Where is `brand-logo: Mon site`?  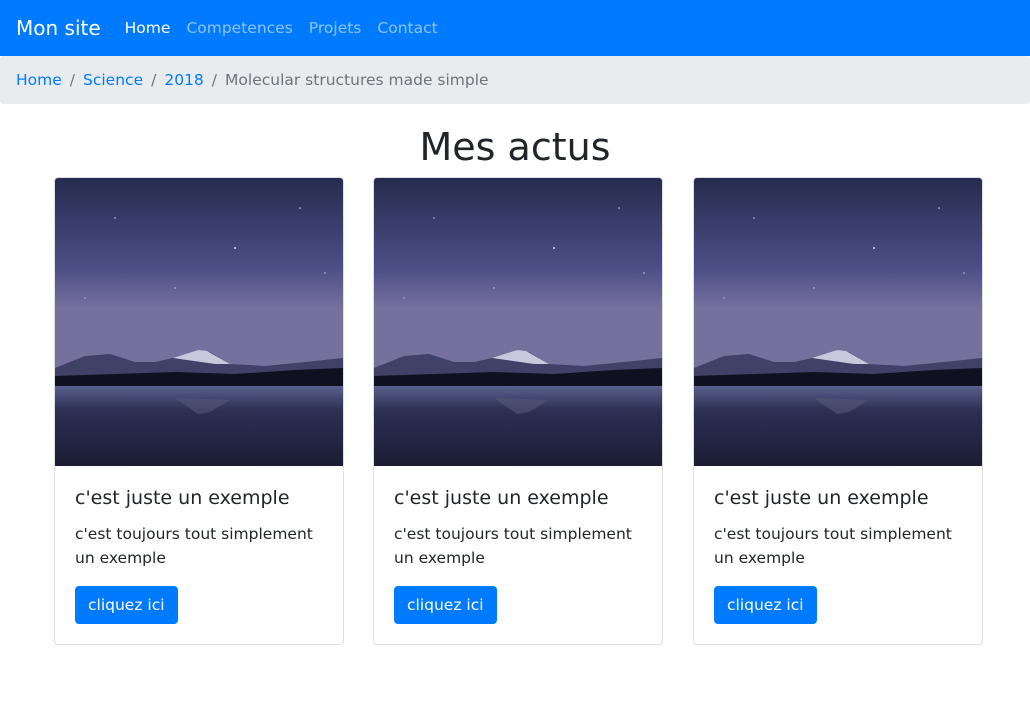
brand-logo: Mon site is located at coordinates (58, 28).